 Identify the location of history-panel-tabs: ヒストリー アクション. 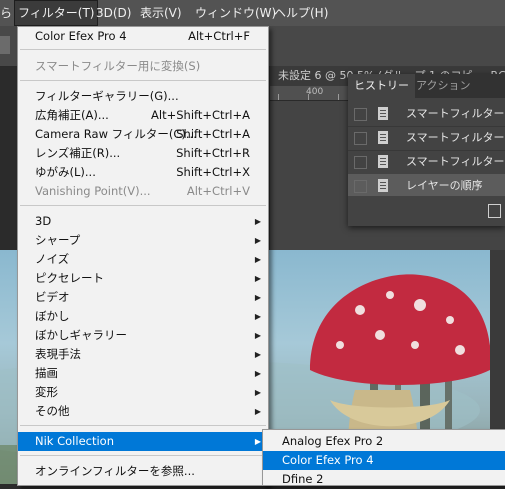
(426, 86).